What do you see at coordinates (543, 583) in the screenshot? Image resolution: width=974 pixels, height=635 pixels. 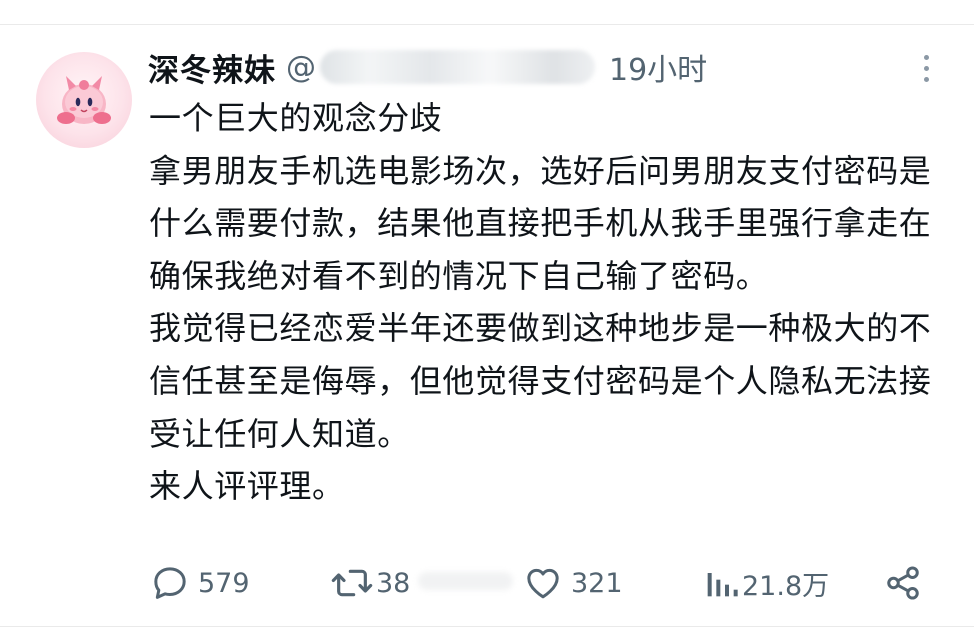 I see `heart-icon` at bounding box center [543, 583].